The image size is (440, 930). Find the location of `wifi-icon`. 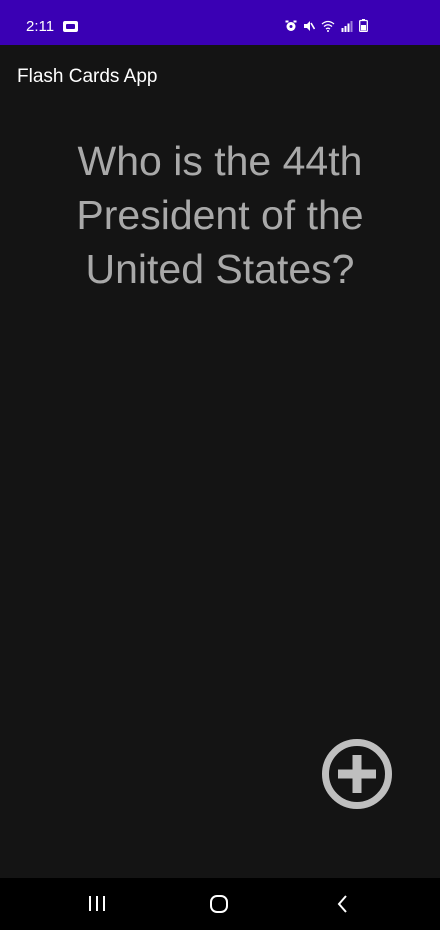

wifi-icon is located at coordinates (328, 26).